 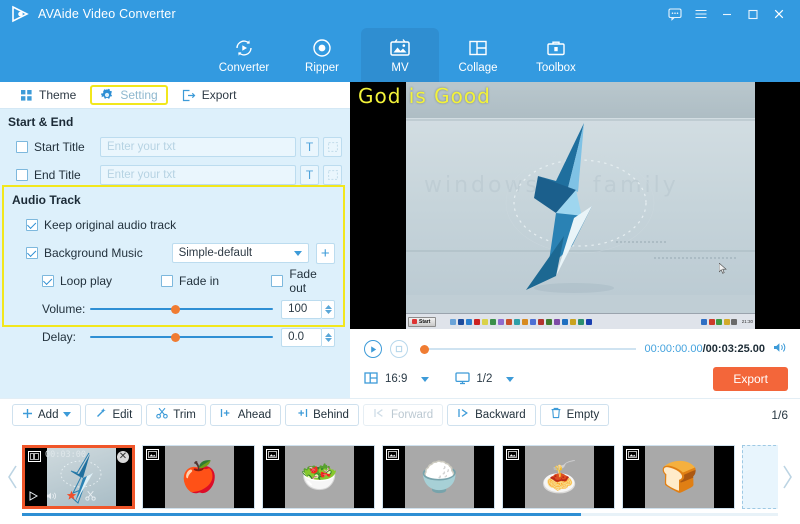 What do you see at coordinates (329, 309) in the screenshot?
I see `volume-stepper` at bounding box center [329, 309].